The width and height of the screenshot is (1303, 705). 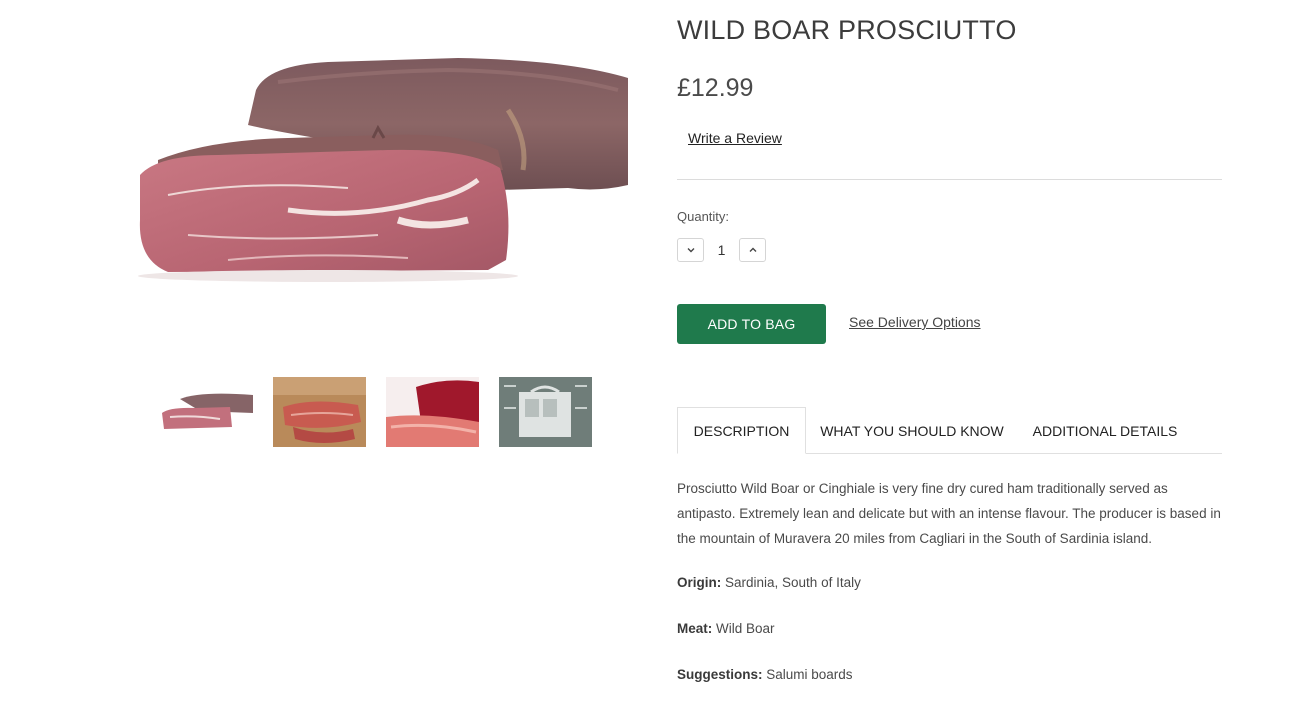 I want to click on tab-description: DESCRIPTION, so click(x=741, y=430).